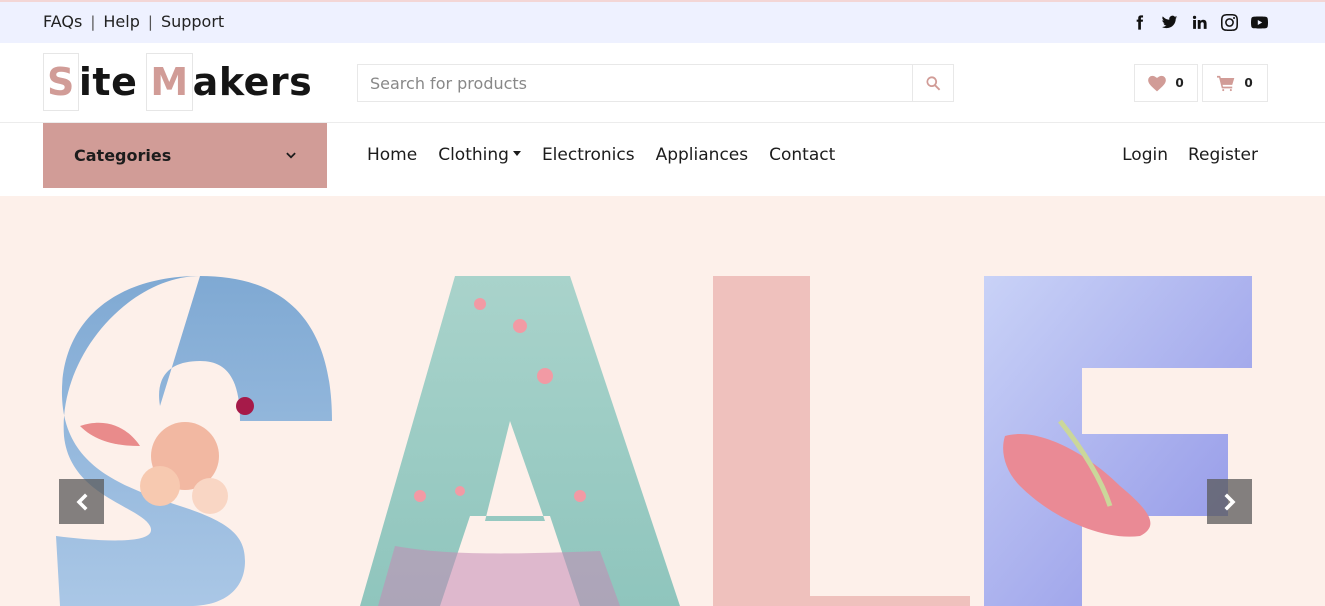 The width and height of the screenshot is (1325, 606). Describe the element at coordinates (1145, 155) in the screenshot. I see `login-link: Login` at that location.